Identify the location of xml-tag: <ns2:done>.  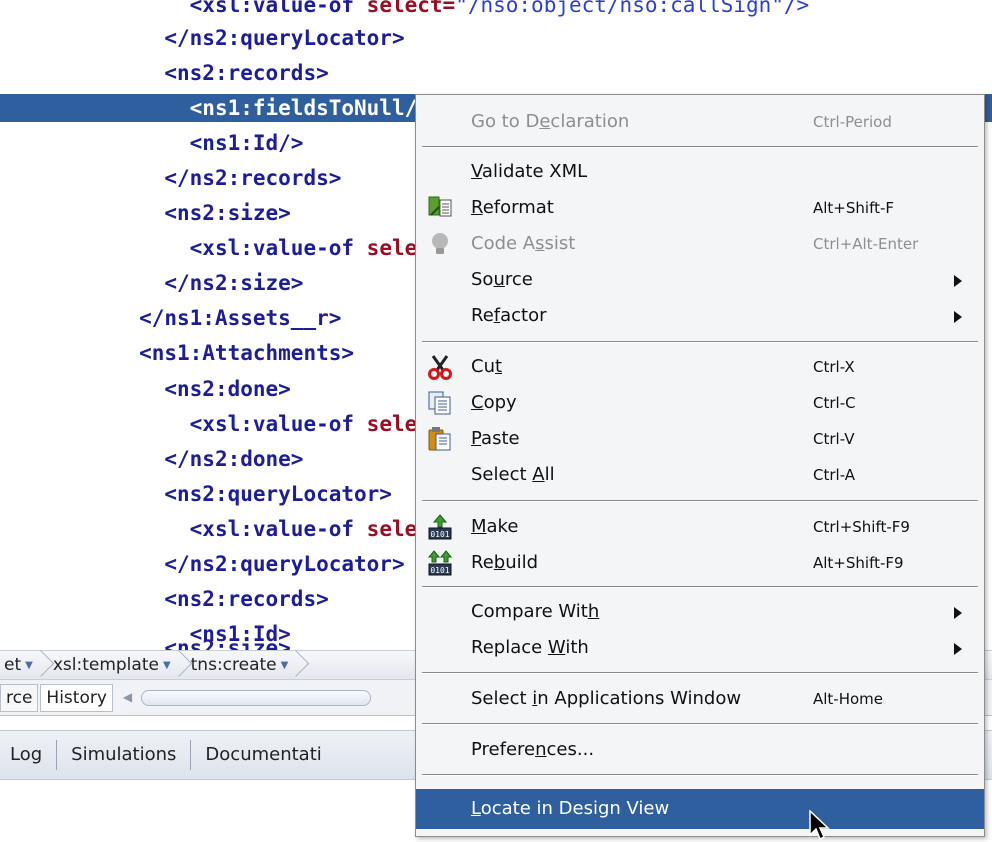
(227, 389).